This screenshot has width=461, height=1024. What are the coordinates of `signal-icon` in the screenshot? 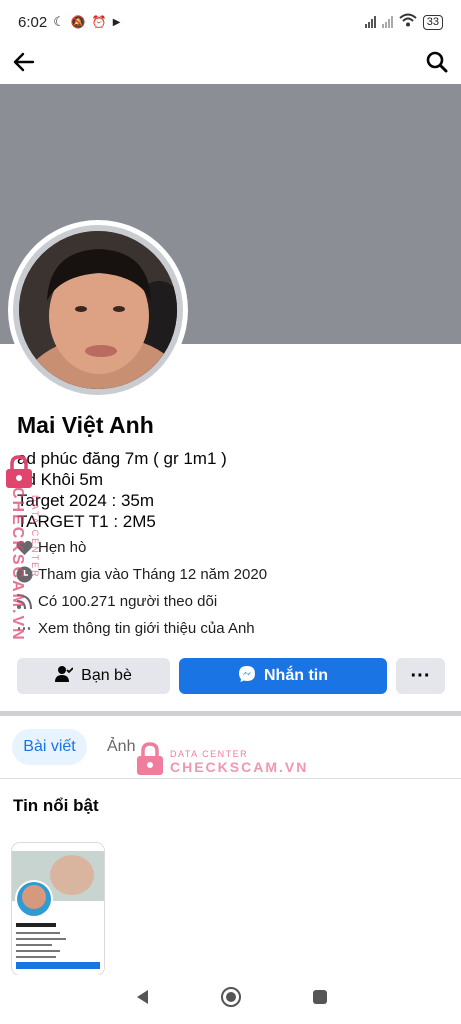 It's located at (370, 22).